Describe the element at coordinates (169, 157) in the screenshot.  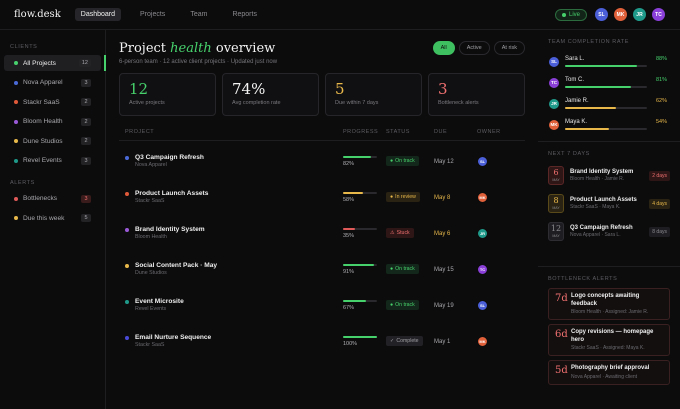
I see `project-name: Q3 Campaign Refresh` at that location.